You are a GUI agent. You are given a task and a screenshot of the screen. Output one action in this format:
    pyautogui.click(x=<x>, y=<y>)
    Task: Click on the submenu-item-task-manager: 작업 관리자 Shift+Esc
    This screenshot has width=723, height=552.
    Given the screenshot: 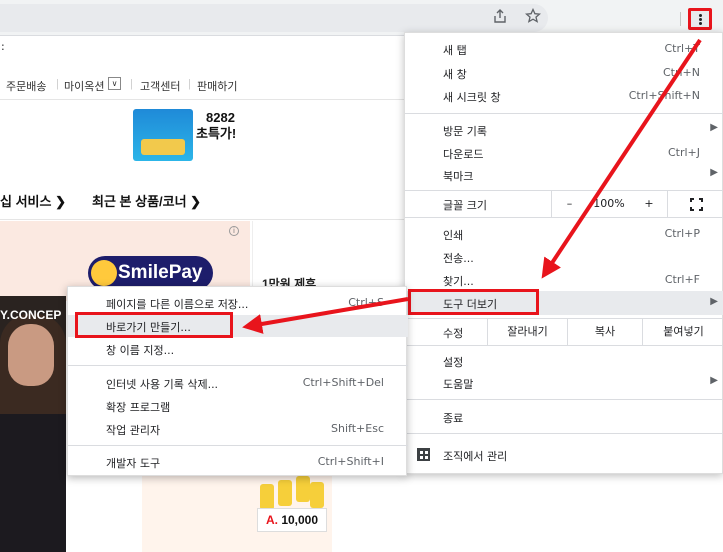 What is the action you would take?
    pyautogui.click(x=238, y=429)
    